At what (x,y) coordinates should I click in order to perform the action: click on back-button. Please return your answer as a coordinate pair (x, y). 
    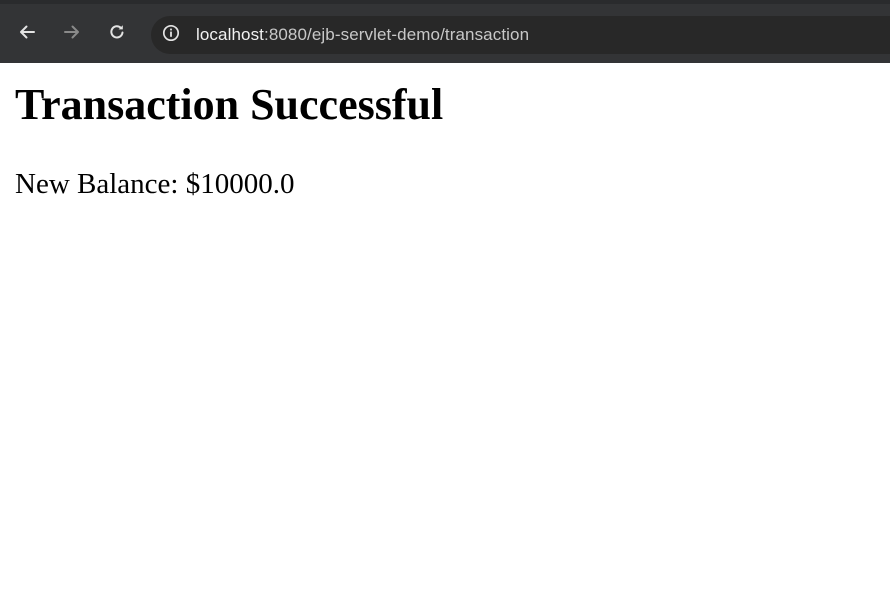
    Looking at the image, I should click on (27, 32).